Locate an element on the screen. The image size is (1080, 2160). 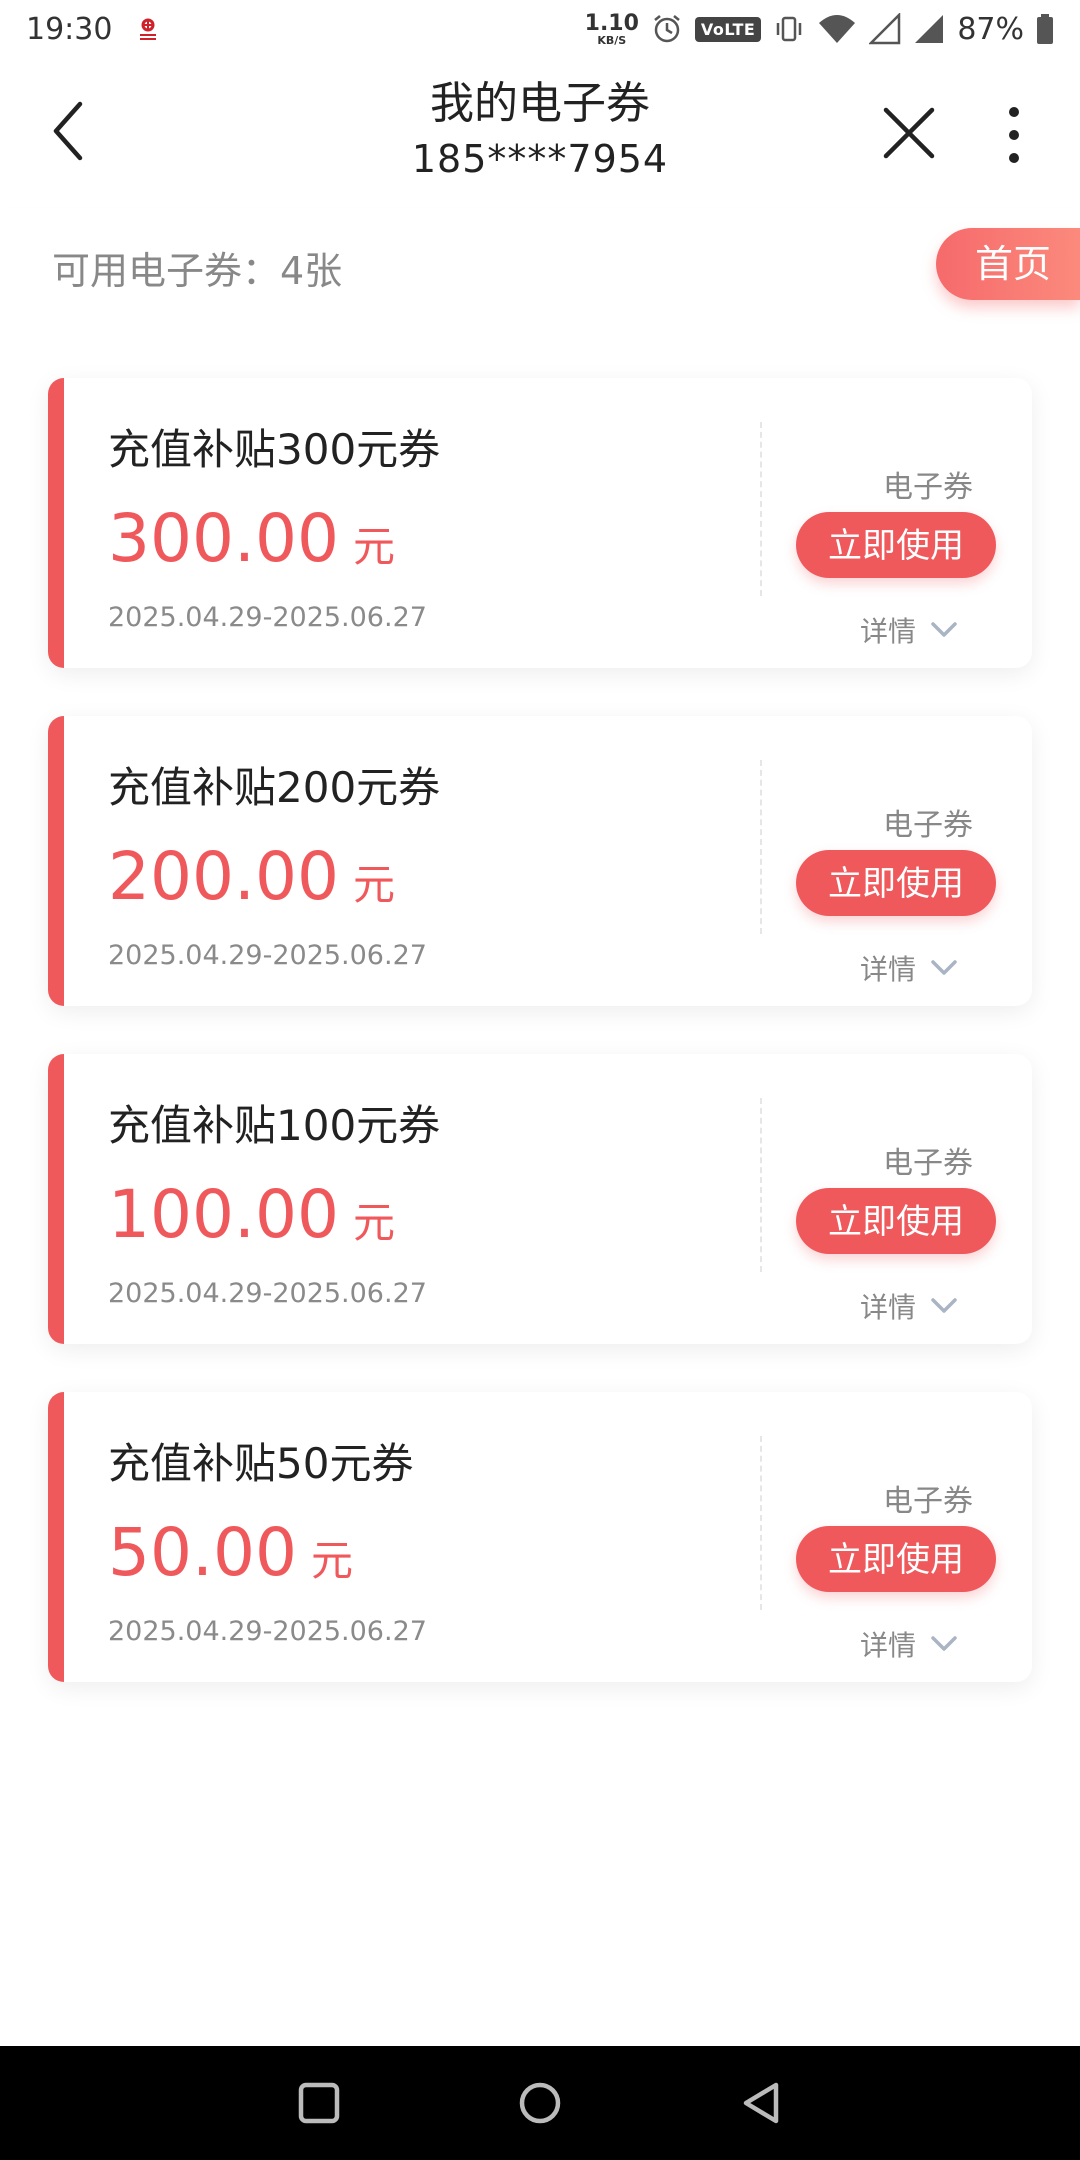
system-nav-bar is located at coordinates (540, 2103).